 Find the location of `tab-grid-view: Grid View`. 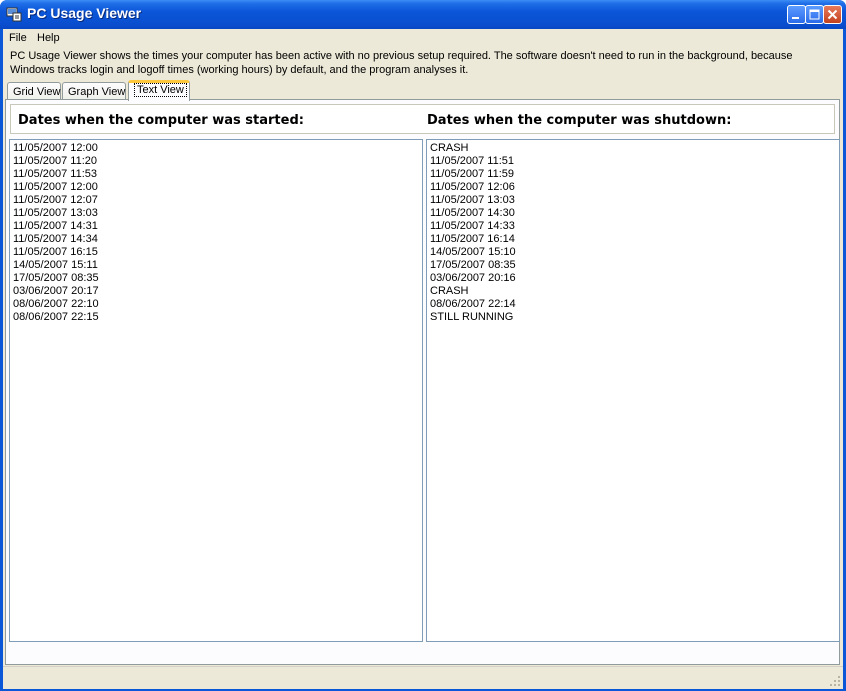

tab-grid-view: Grid View is located at coordinates (34, 91).